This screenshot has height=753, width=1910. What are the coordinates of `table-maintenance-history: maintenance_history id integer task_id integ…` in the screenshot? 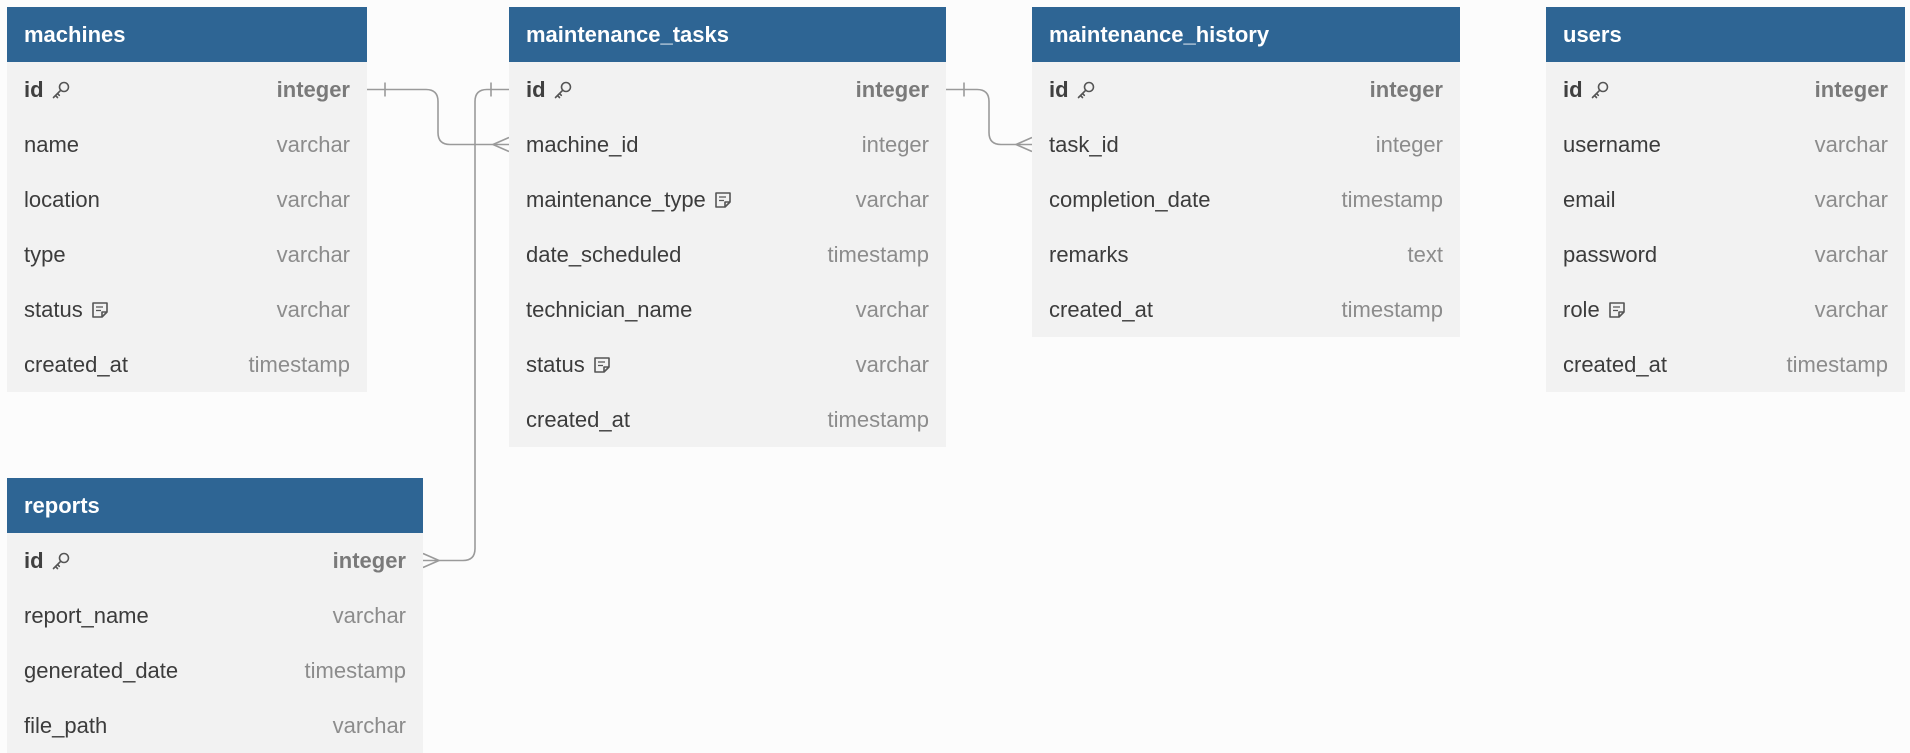 It's located at (1246, 172).